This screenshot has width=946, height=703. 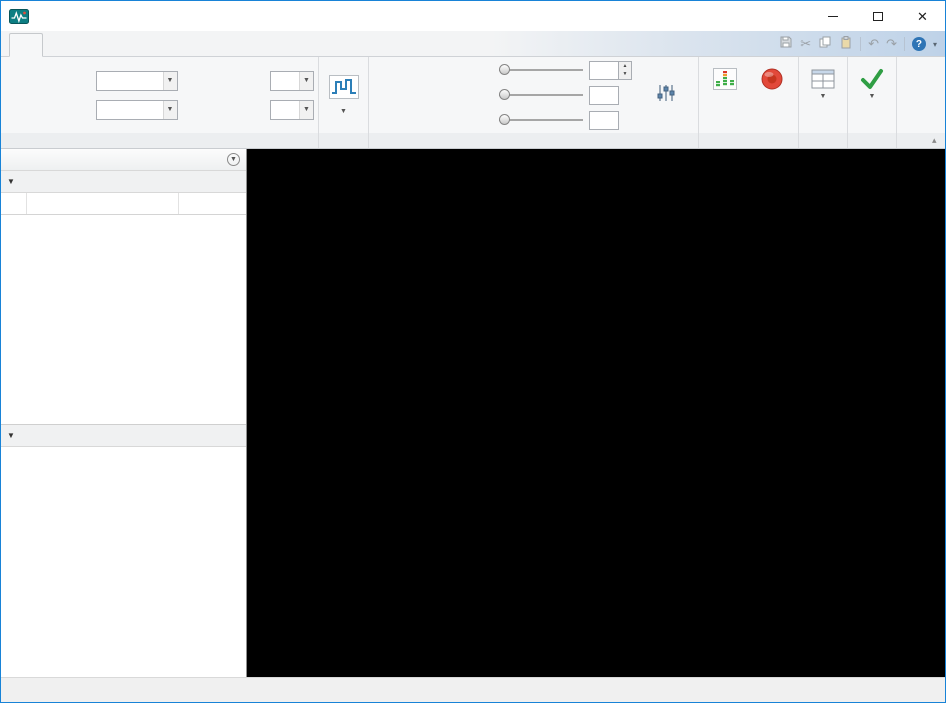 I want to click on tab-bar: ✂ ↶ ↷ ? ▾, so click(x=473, y=44).